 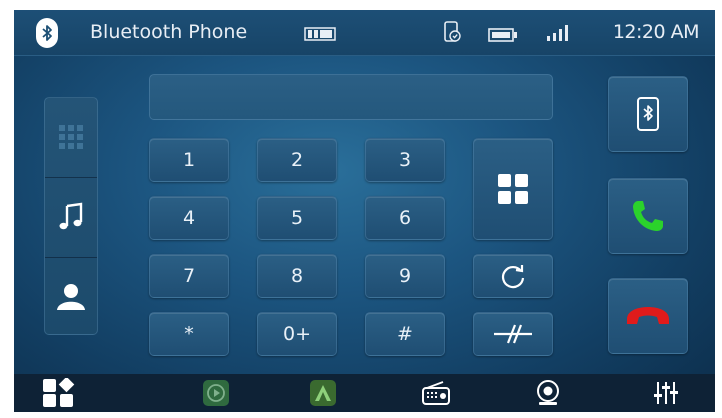 I want to click on home-apps-button, so click(x=59, y=393).